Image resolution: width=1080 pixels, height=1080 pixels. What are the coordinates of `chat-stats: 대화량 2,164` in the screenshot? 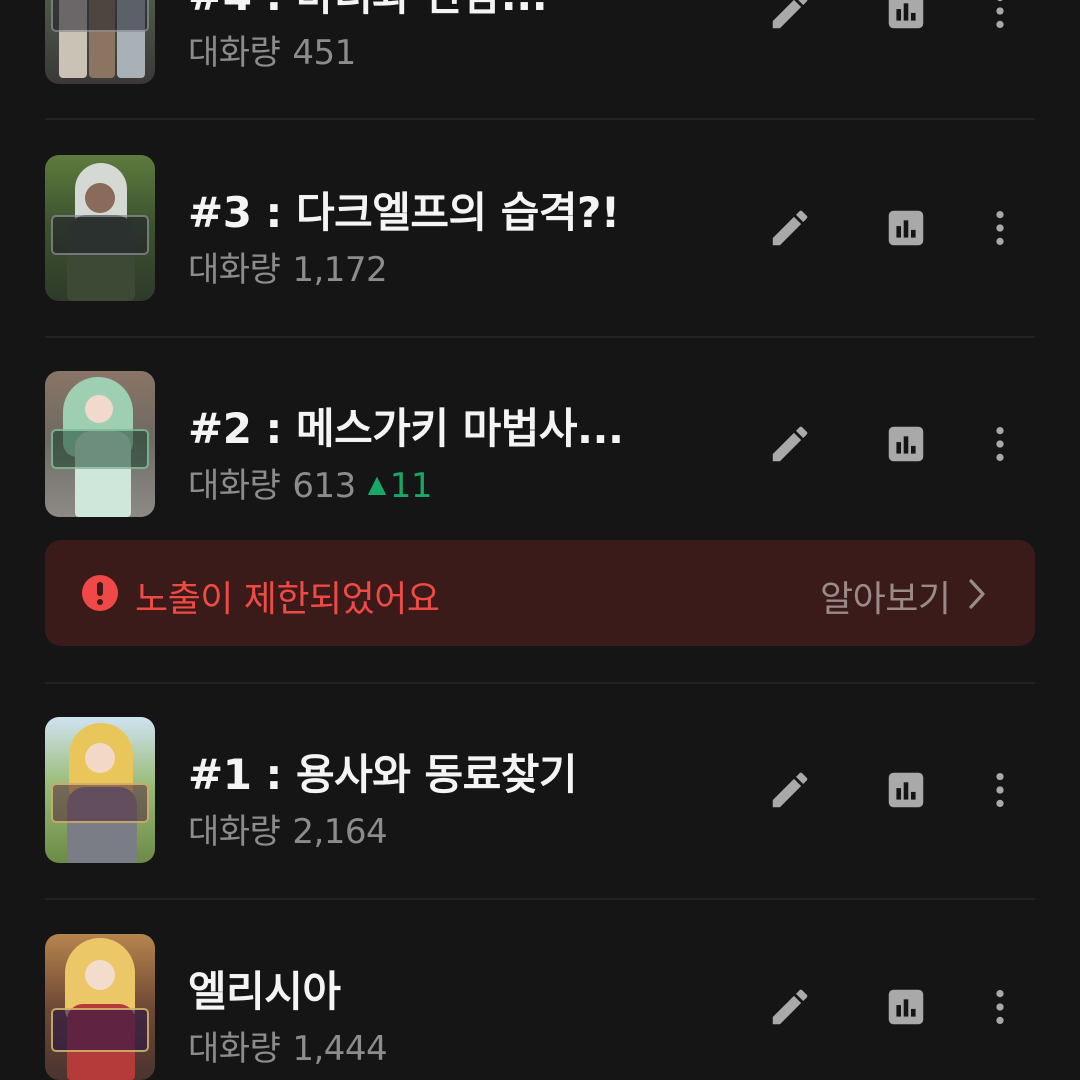 It's located at (288, 828).